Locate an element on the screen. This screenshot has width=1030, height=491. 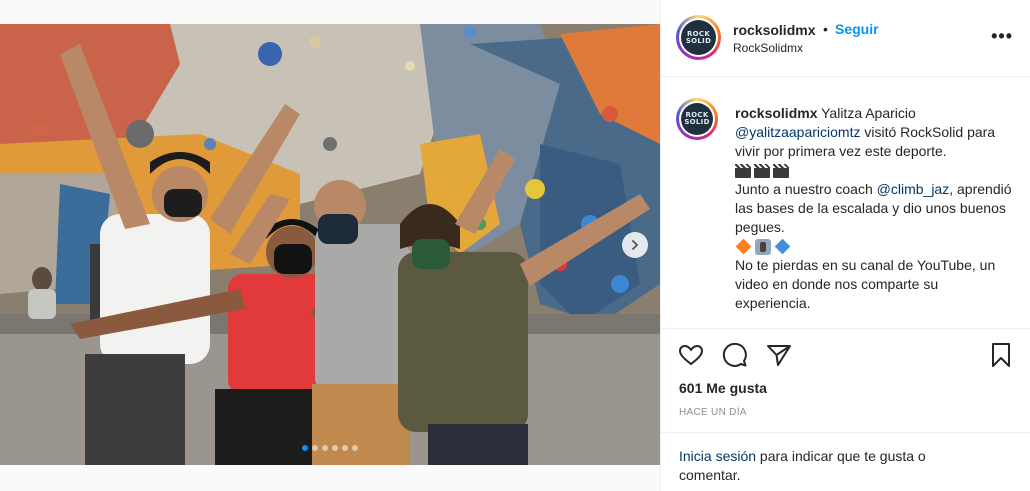
follow-button: Seguir is located at coordinates (857, 29).